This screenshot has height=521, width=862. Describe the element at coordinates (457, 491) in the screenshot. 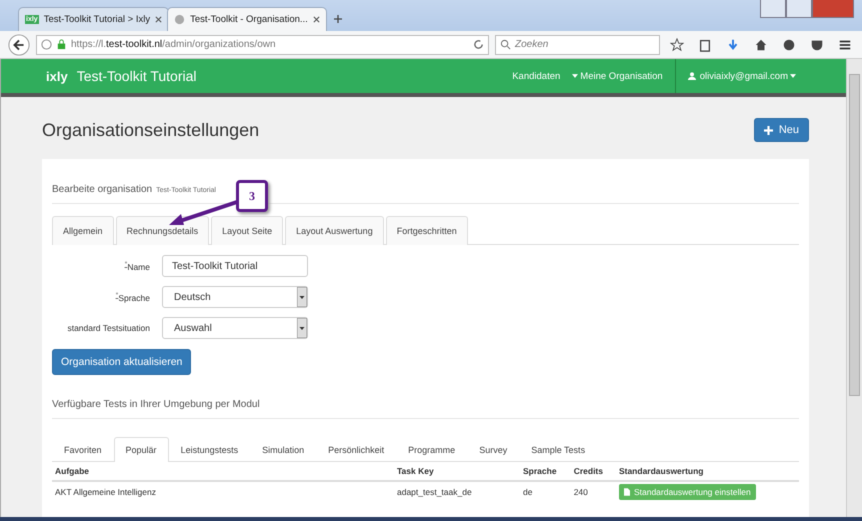

I see `table-cell: adapt_test_taak_de` at that location.